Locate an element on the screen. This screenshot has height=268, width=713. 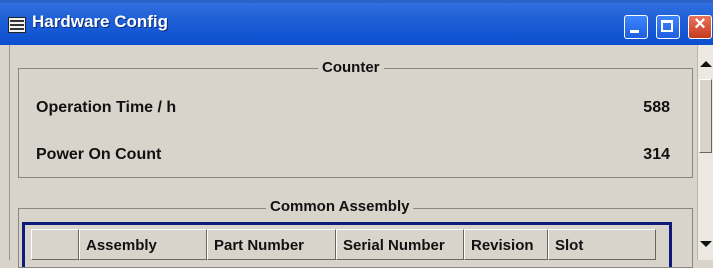
vertical-scrollbar is located at coordinates (705, 152).